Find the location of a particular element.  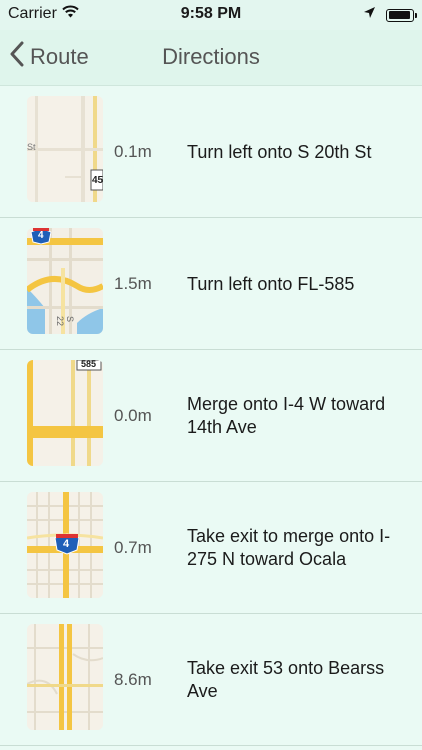

step-map-thumbnail: 585 is located at coordinates (65, 413).